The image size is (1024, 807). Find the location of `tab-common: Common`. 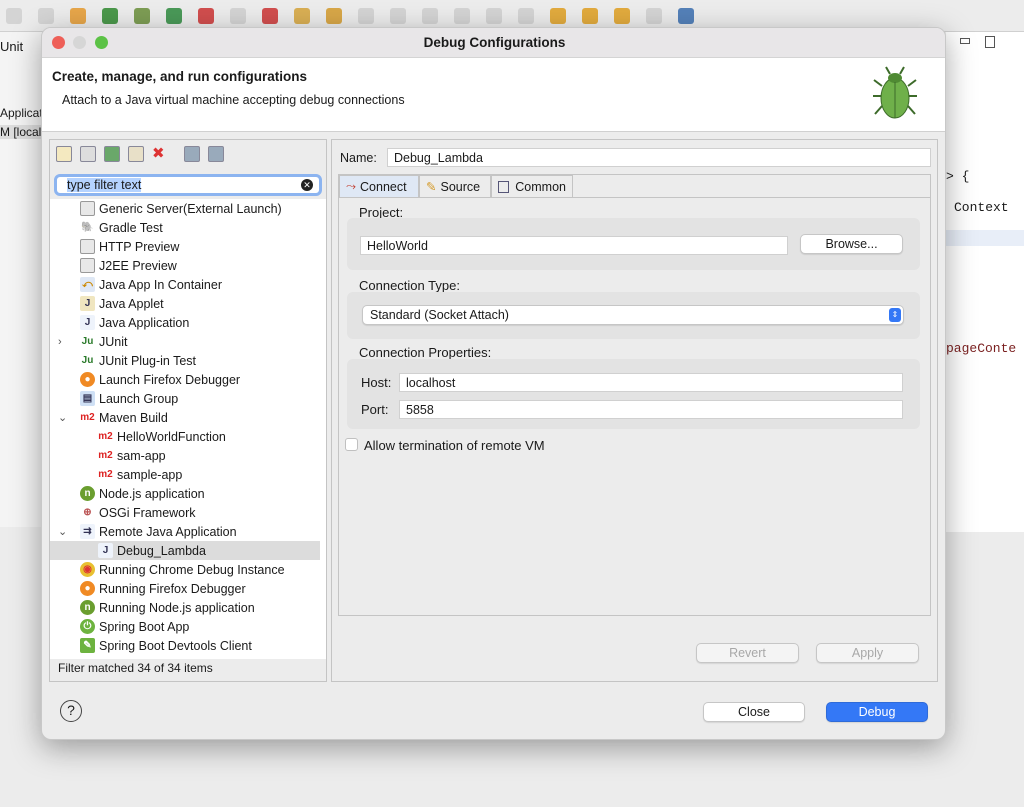

tab-common: Common is located at coordinates (532, 186).